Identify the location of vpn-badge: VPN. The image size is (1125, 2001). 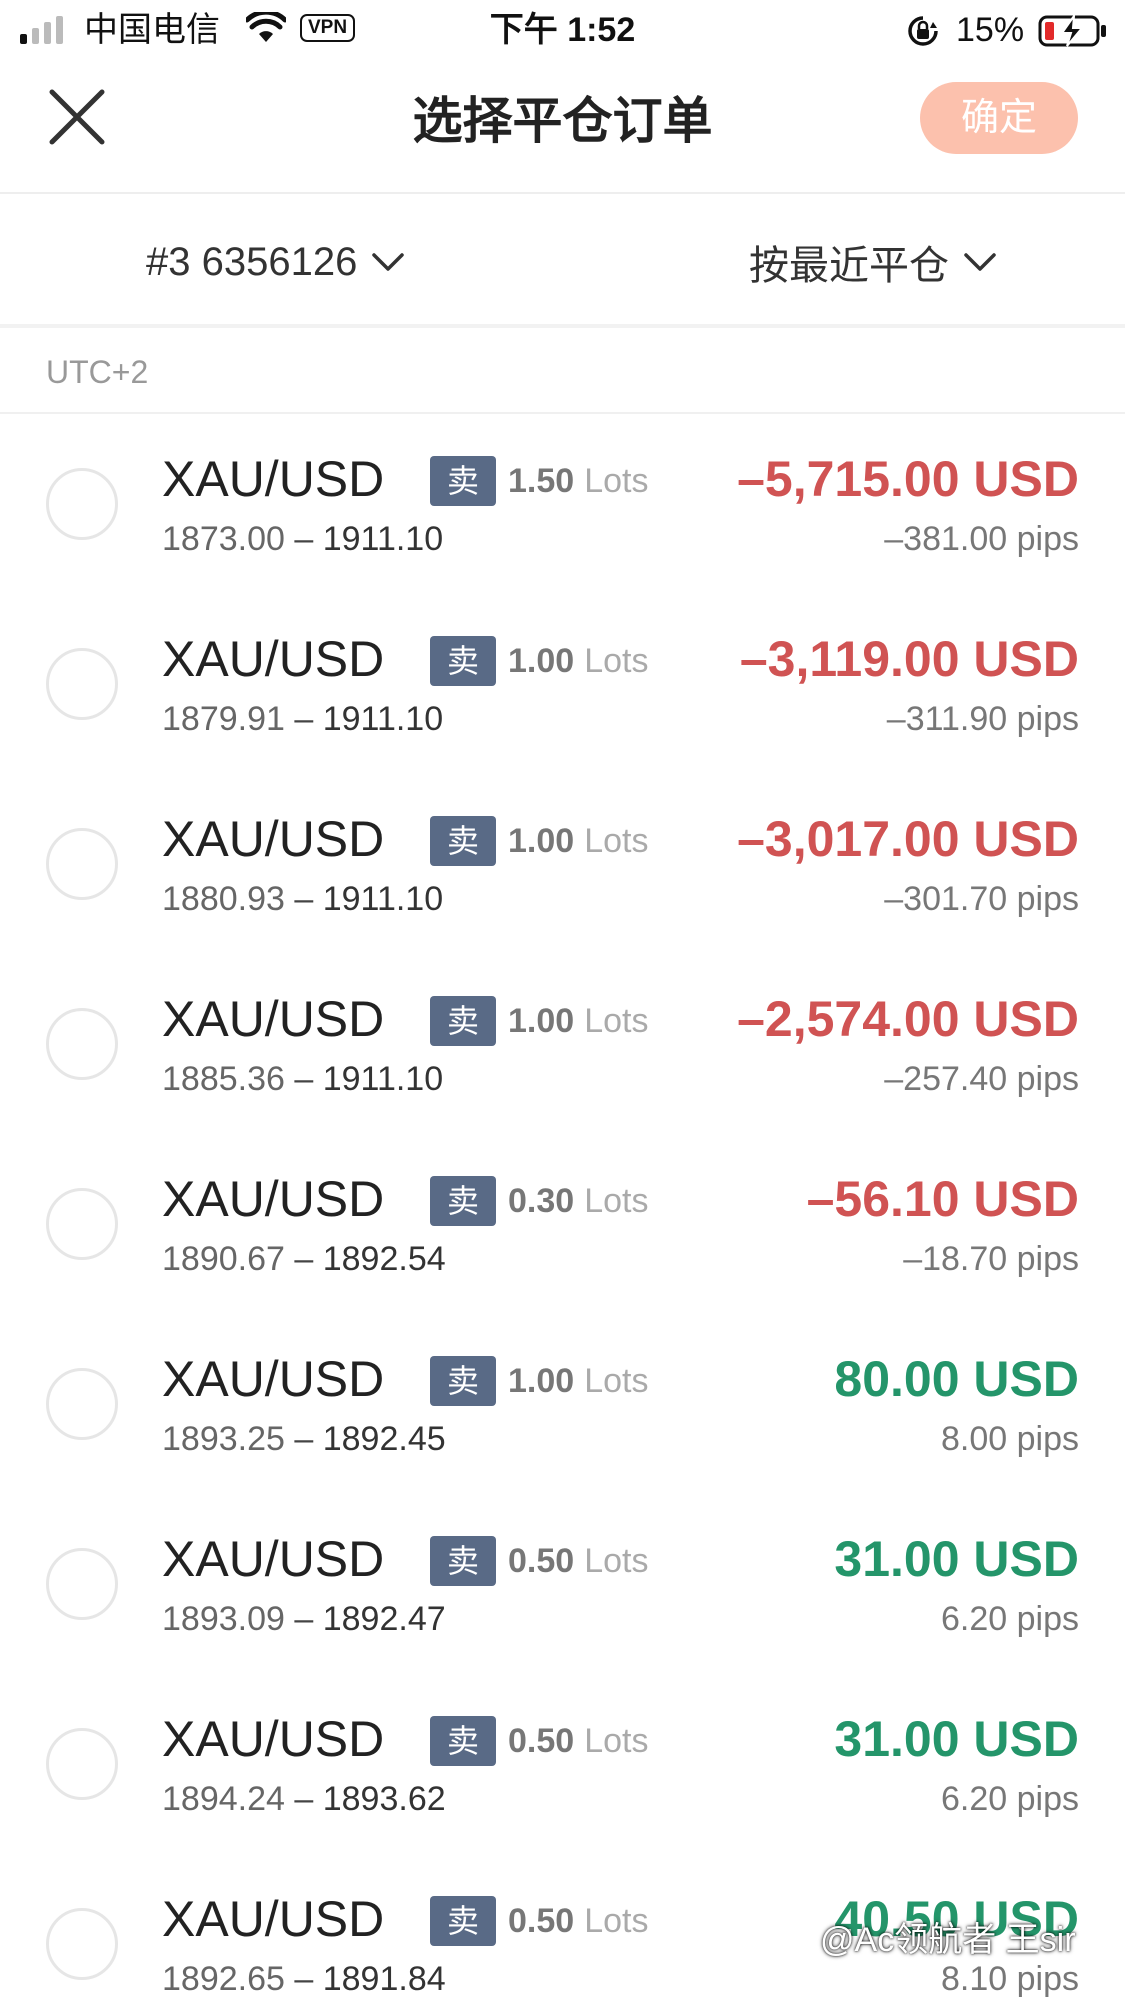
(328, 28).